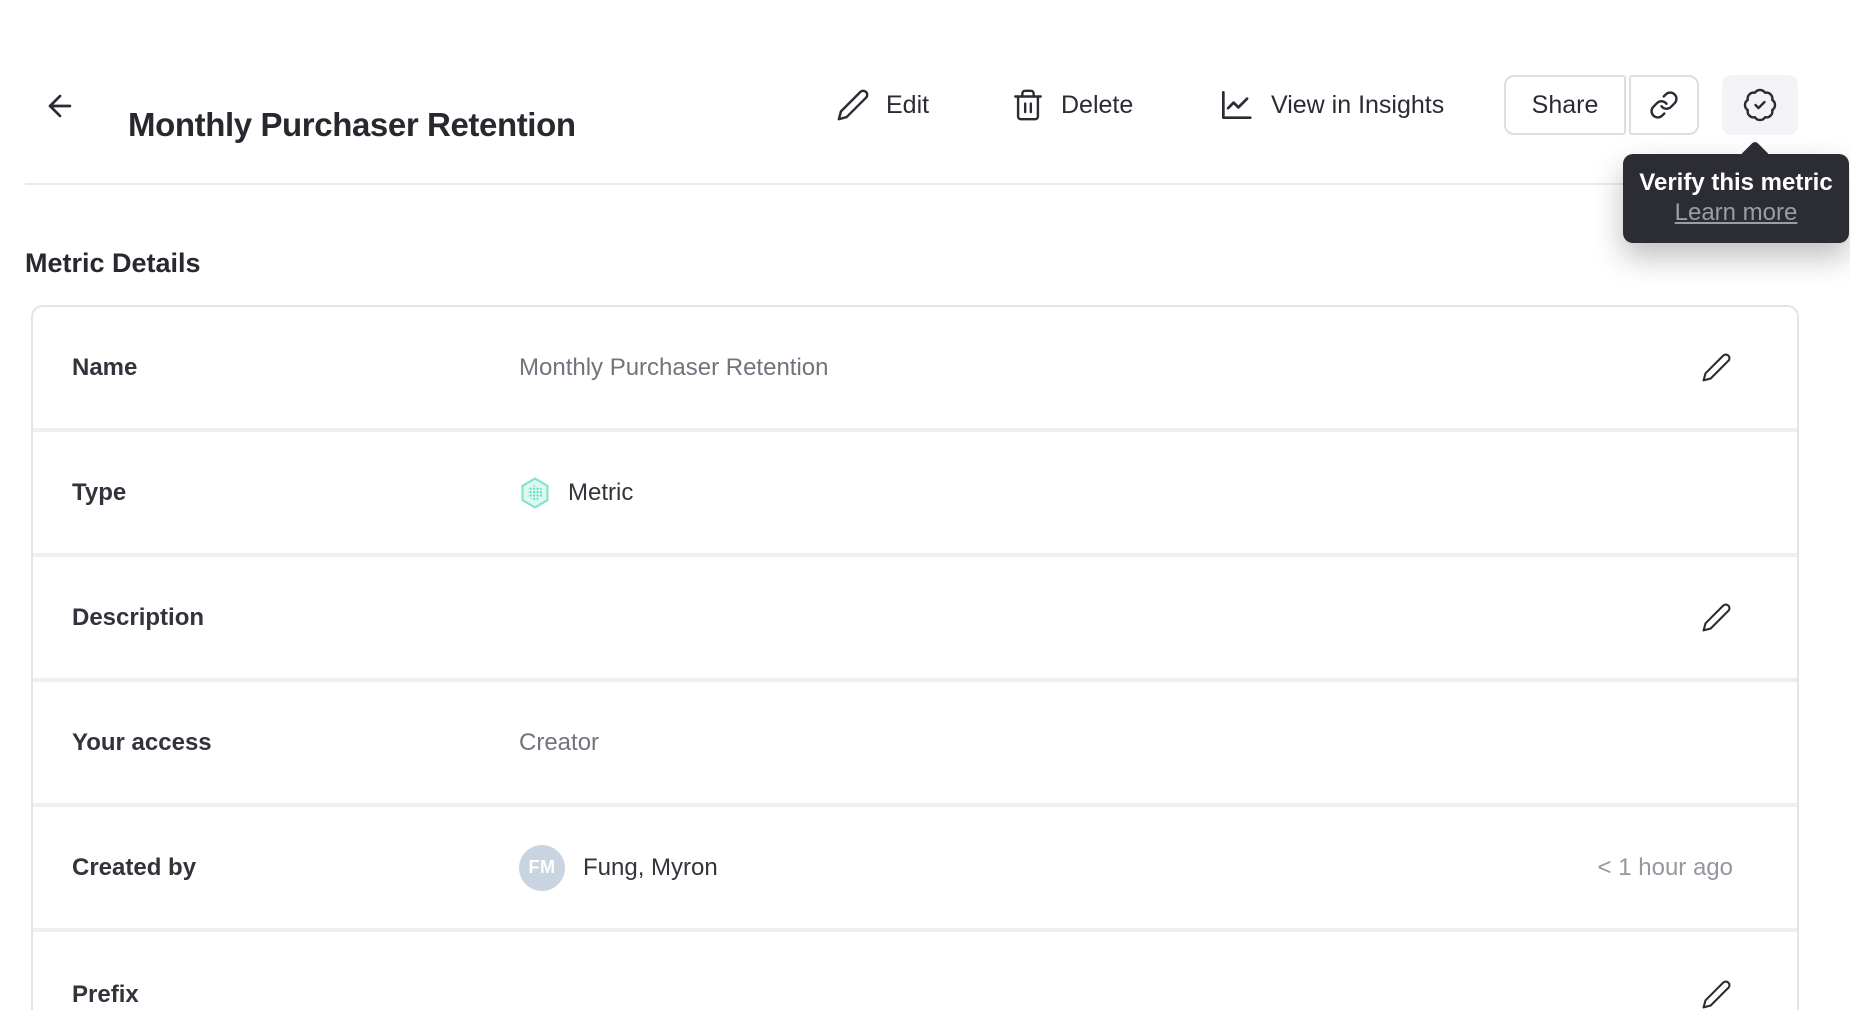  I want to click on section-title: Metric Details, so click(113, 263).